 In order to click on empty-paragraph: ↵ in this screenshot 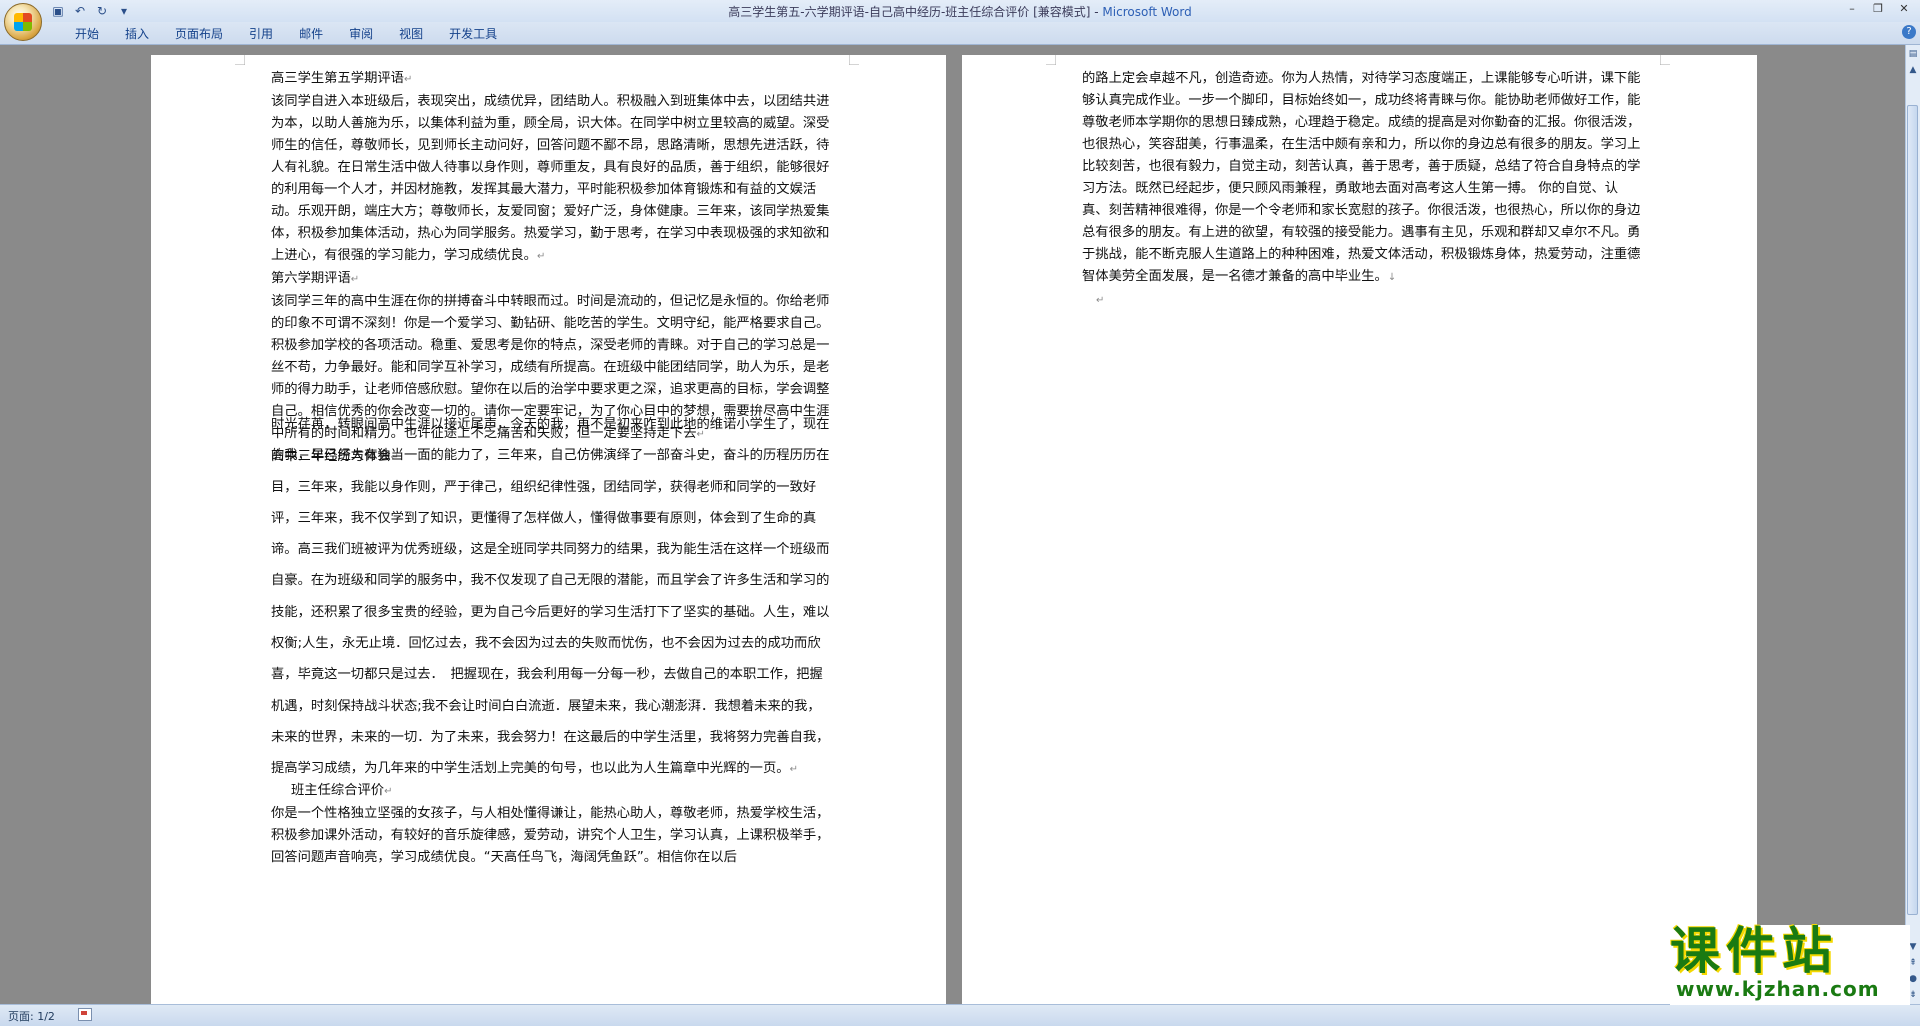, I will do `click(1362, 300)`.